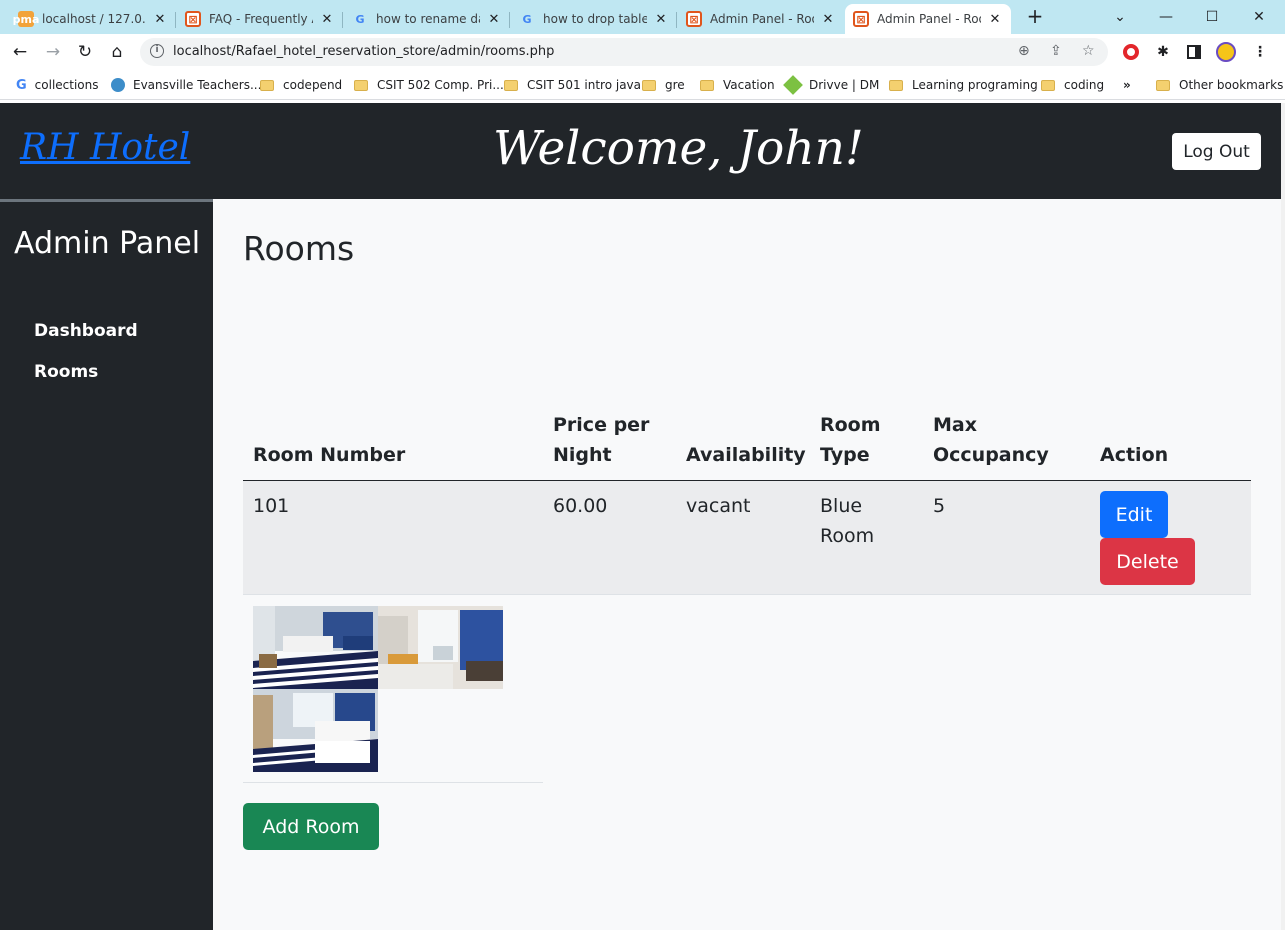  Describe the element at coordinates (746, 425) in the screenshot. I see `column-header-line` at that location.